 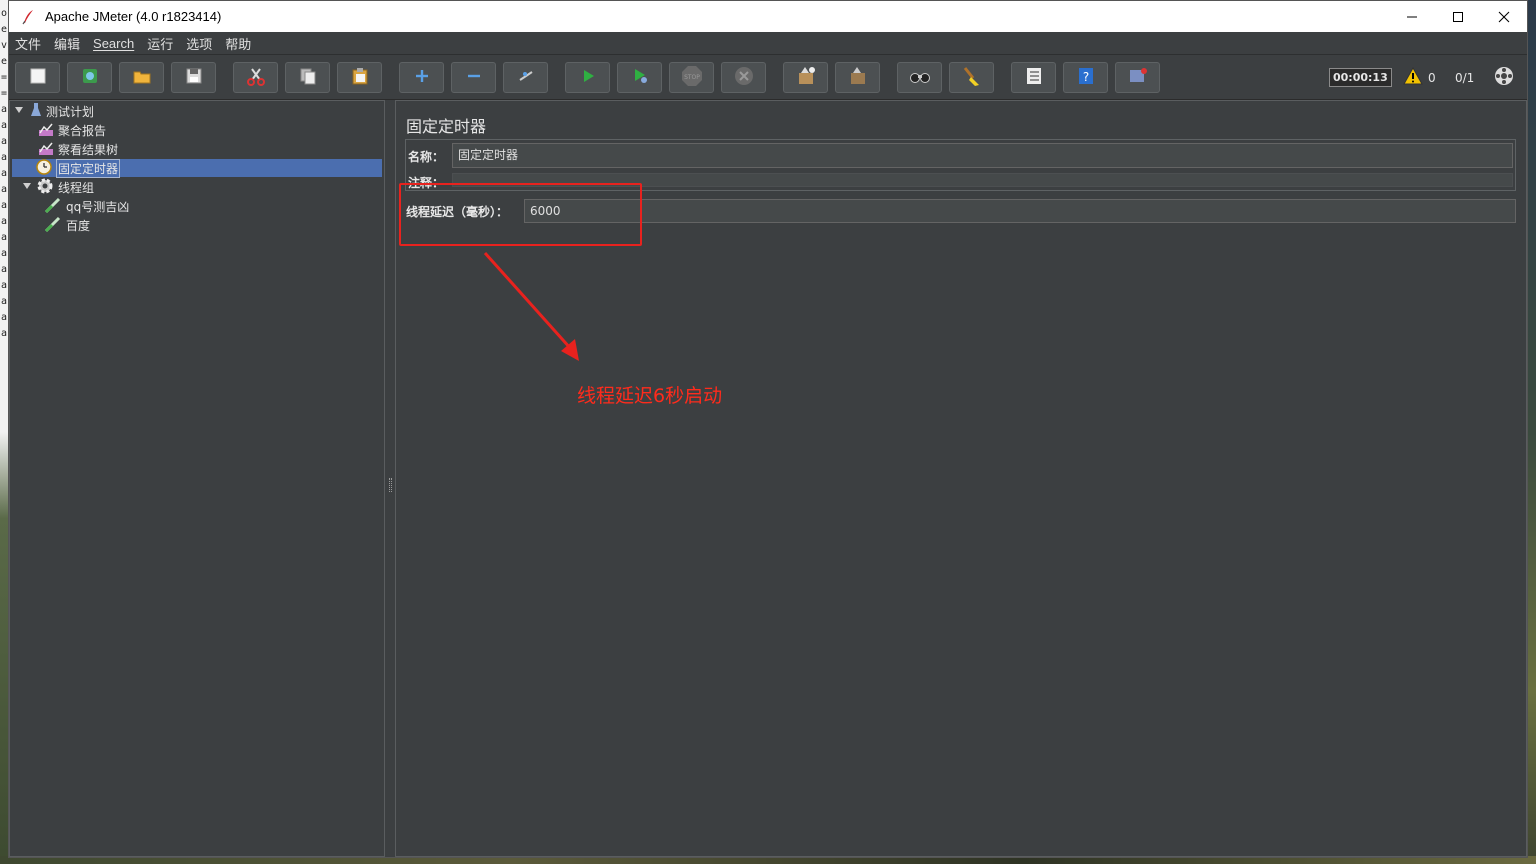 What do you see at coordinates (4, 432) in the screenshot?
I see `desktop-background-left: o e v e = = a a a a a a a a a a a a a a a` at bounding box center [4, 432].